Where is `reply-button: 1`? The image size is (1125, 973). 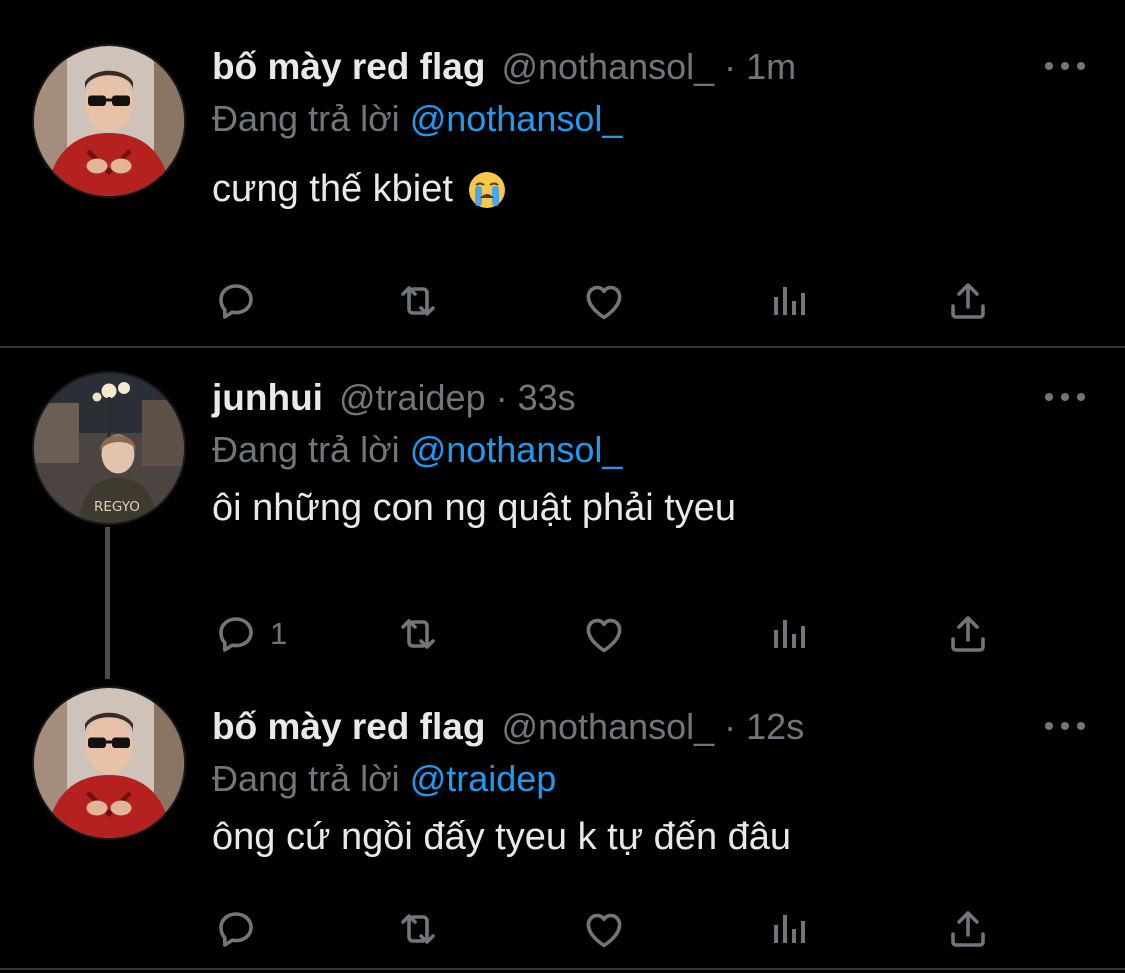 reply-button: 1 is located at coordinates (249, 634).